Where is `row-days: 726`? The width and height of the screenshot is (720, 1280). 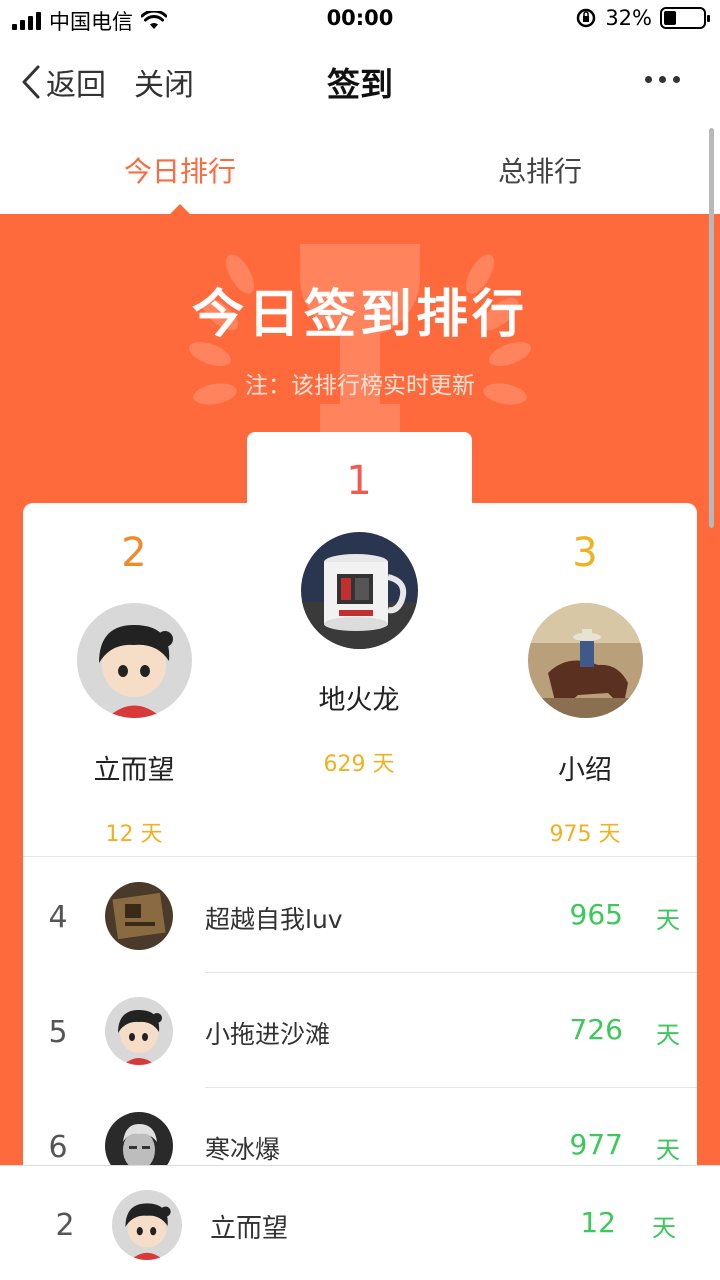
row-days: 726 is located at coordinates (596, 1029).